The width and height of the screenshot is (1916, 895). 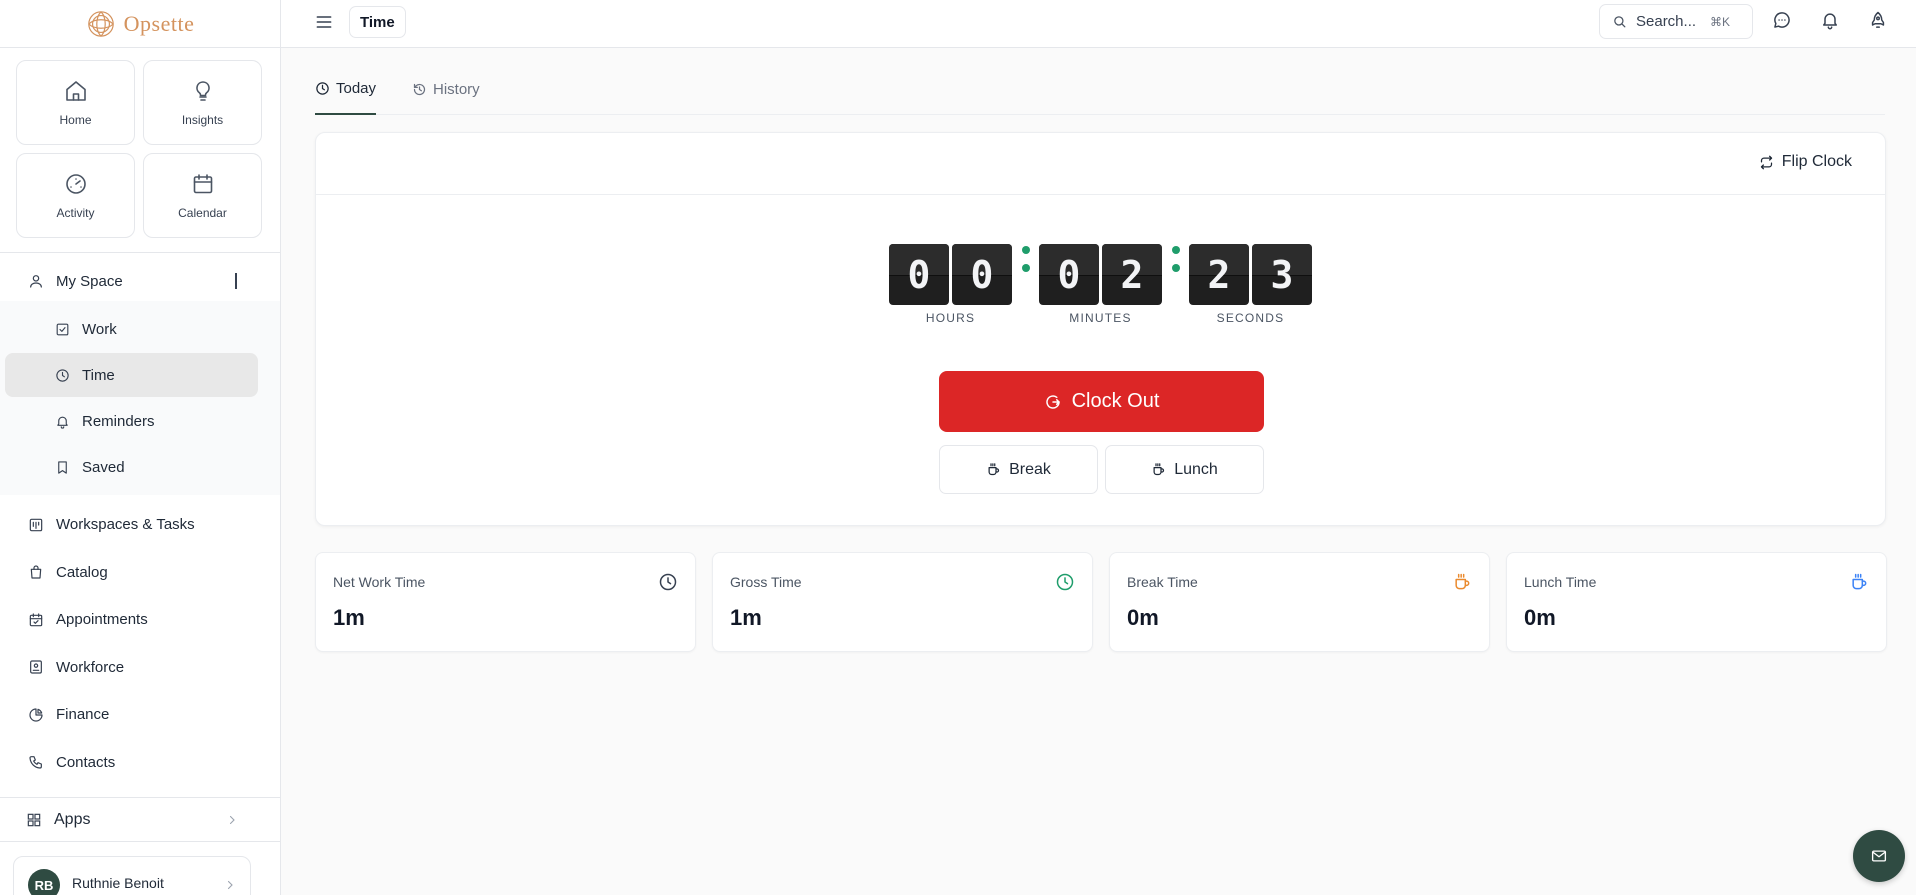 I want to click on stat-gross-time: Gross Time 1m, so click(x=902, y=602).